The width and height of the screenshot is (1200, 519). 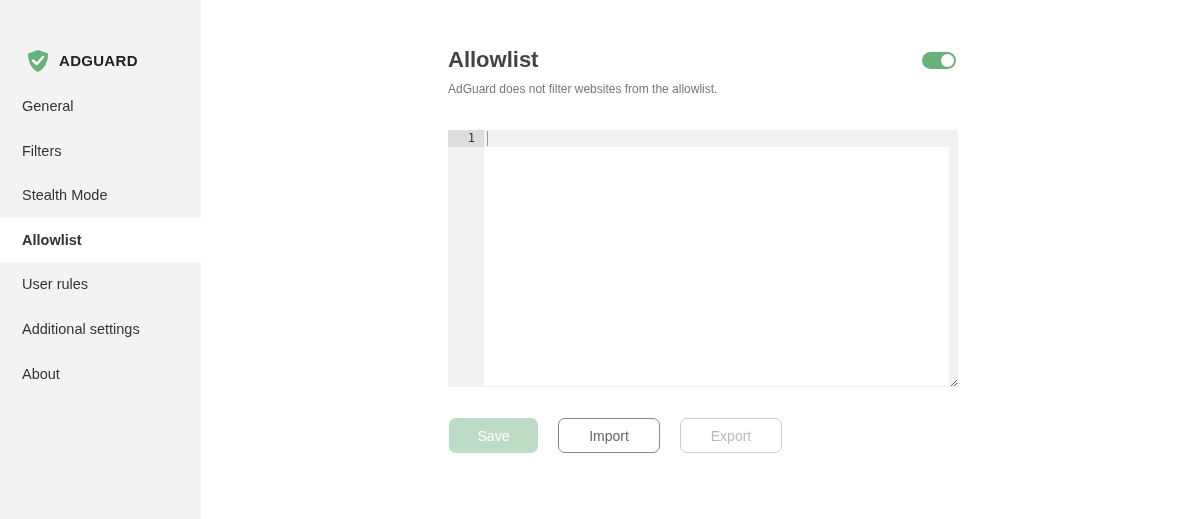 What do you see at coordinates (609, 435) in the screenshot?
I see `action-button: Import` at bounding box center [609, 435].